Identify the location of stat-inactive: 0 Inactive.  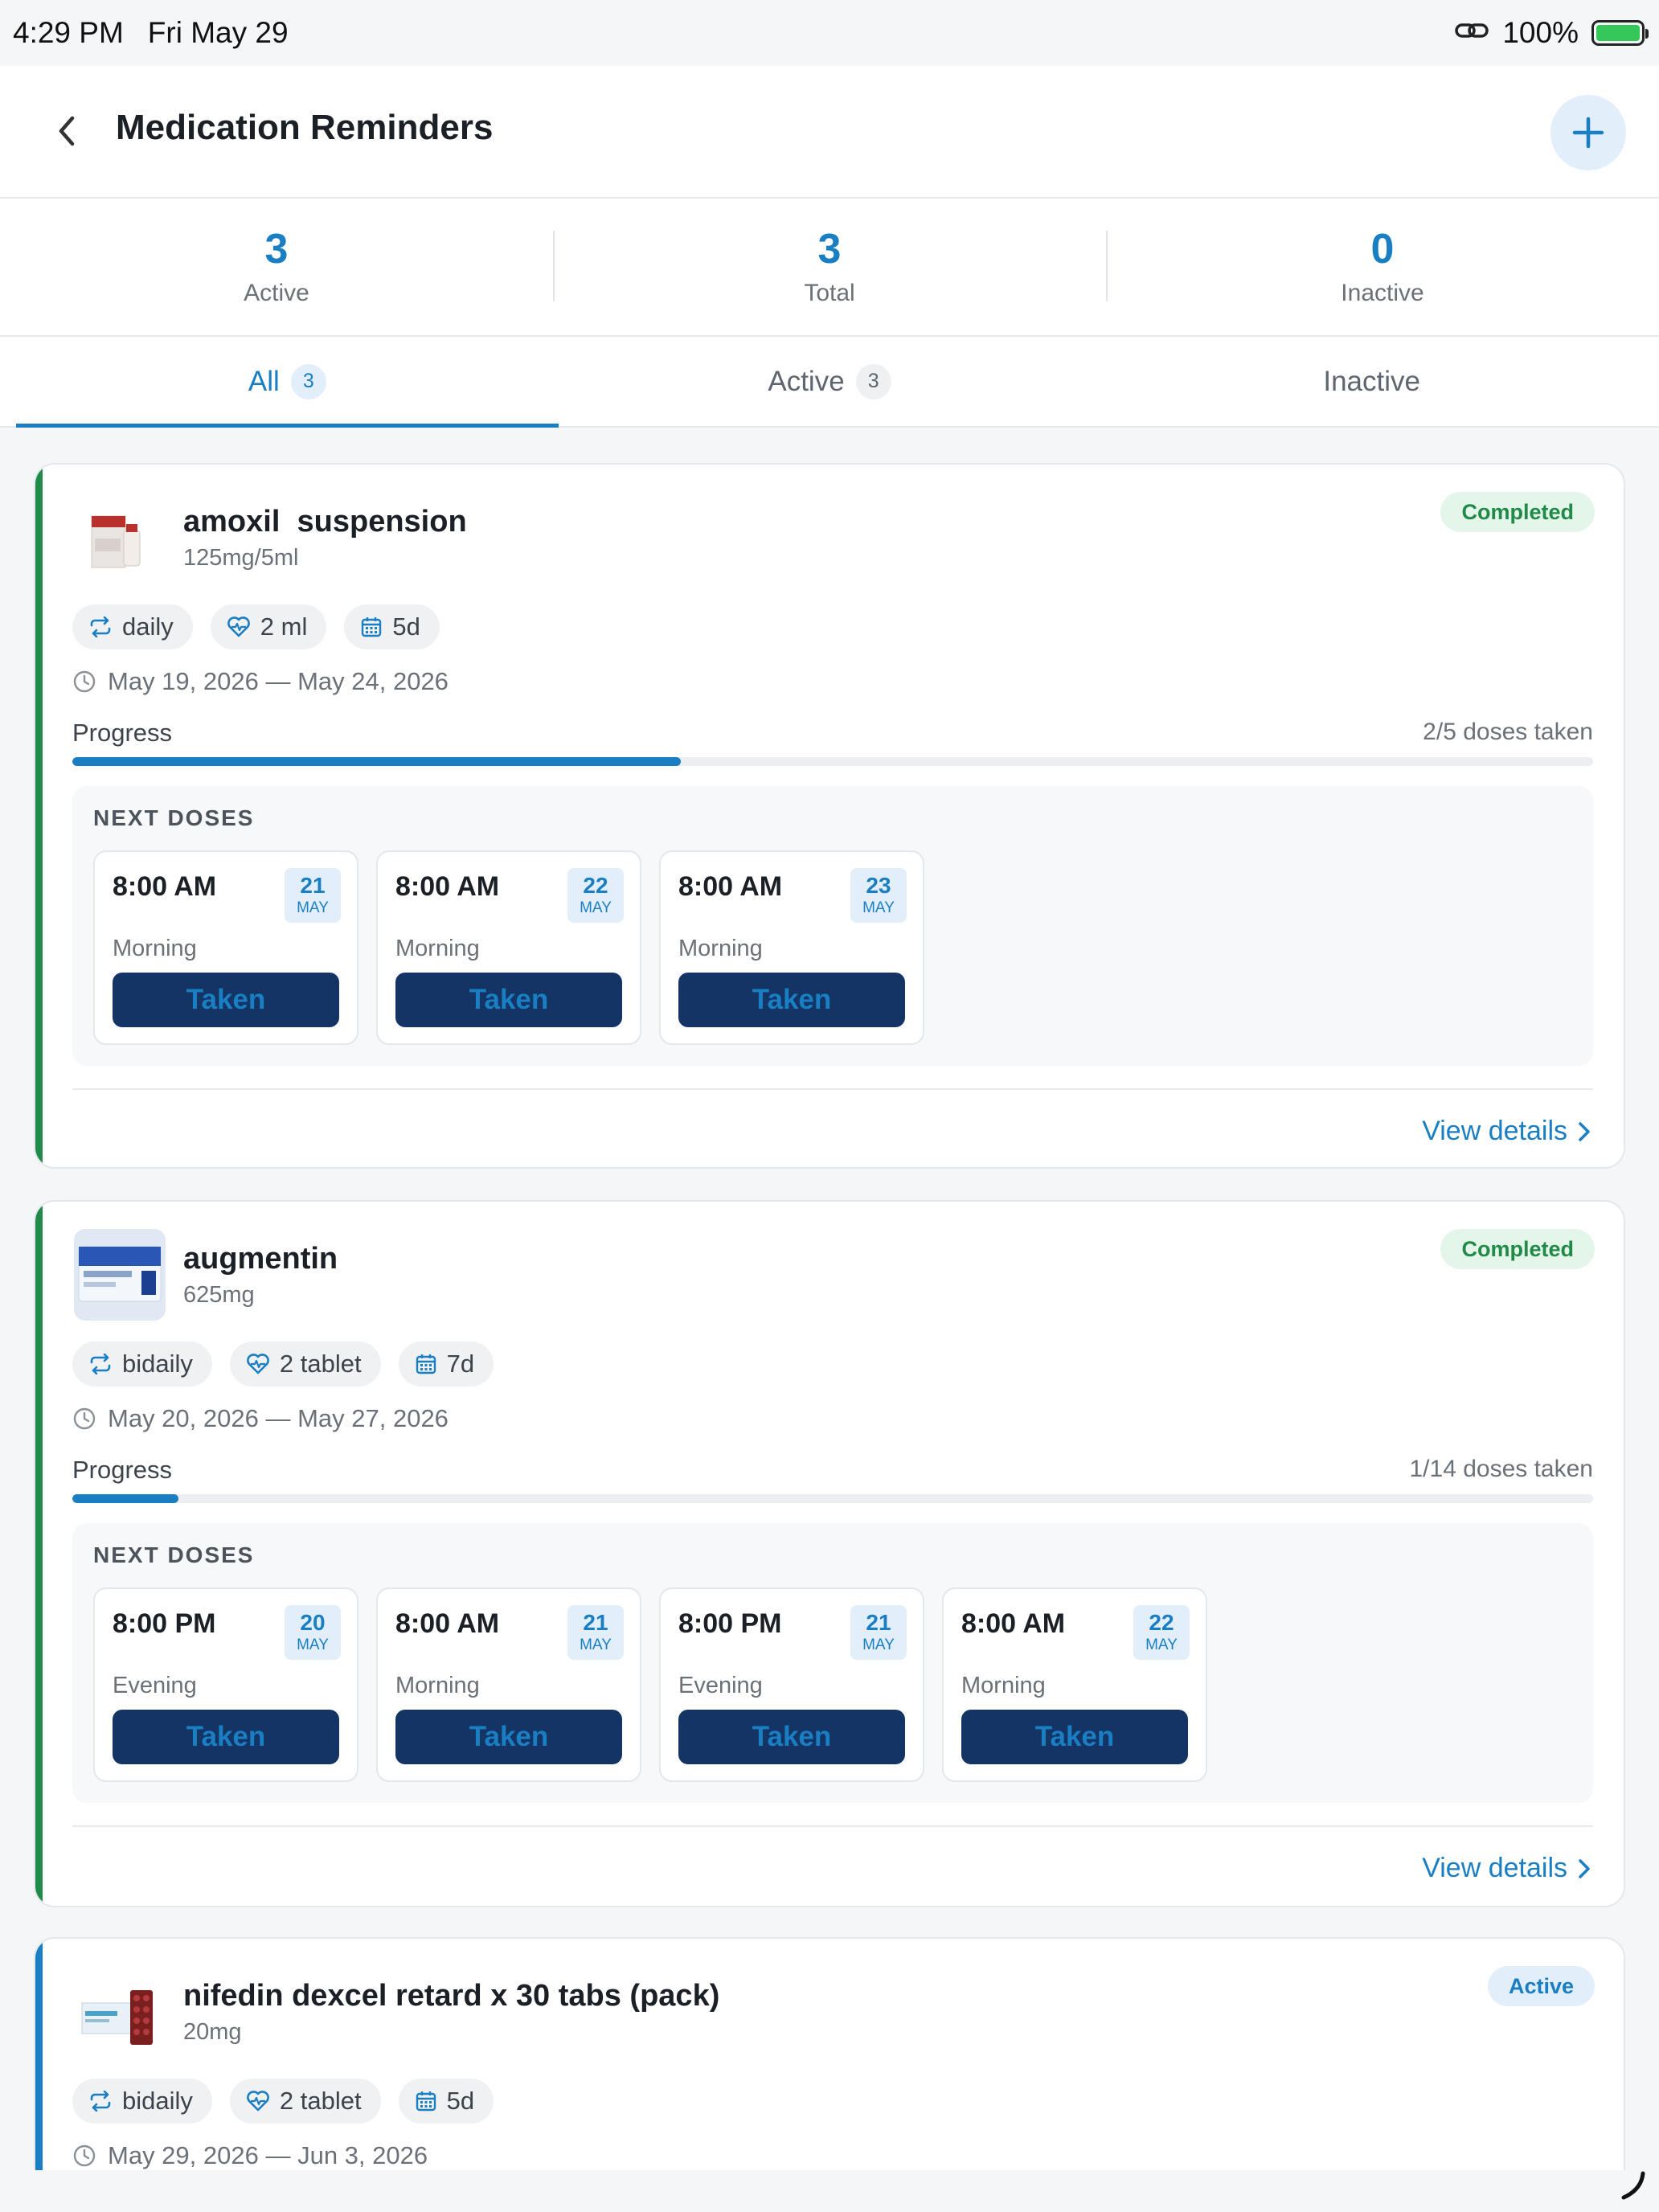
(1382, 267).